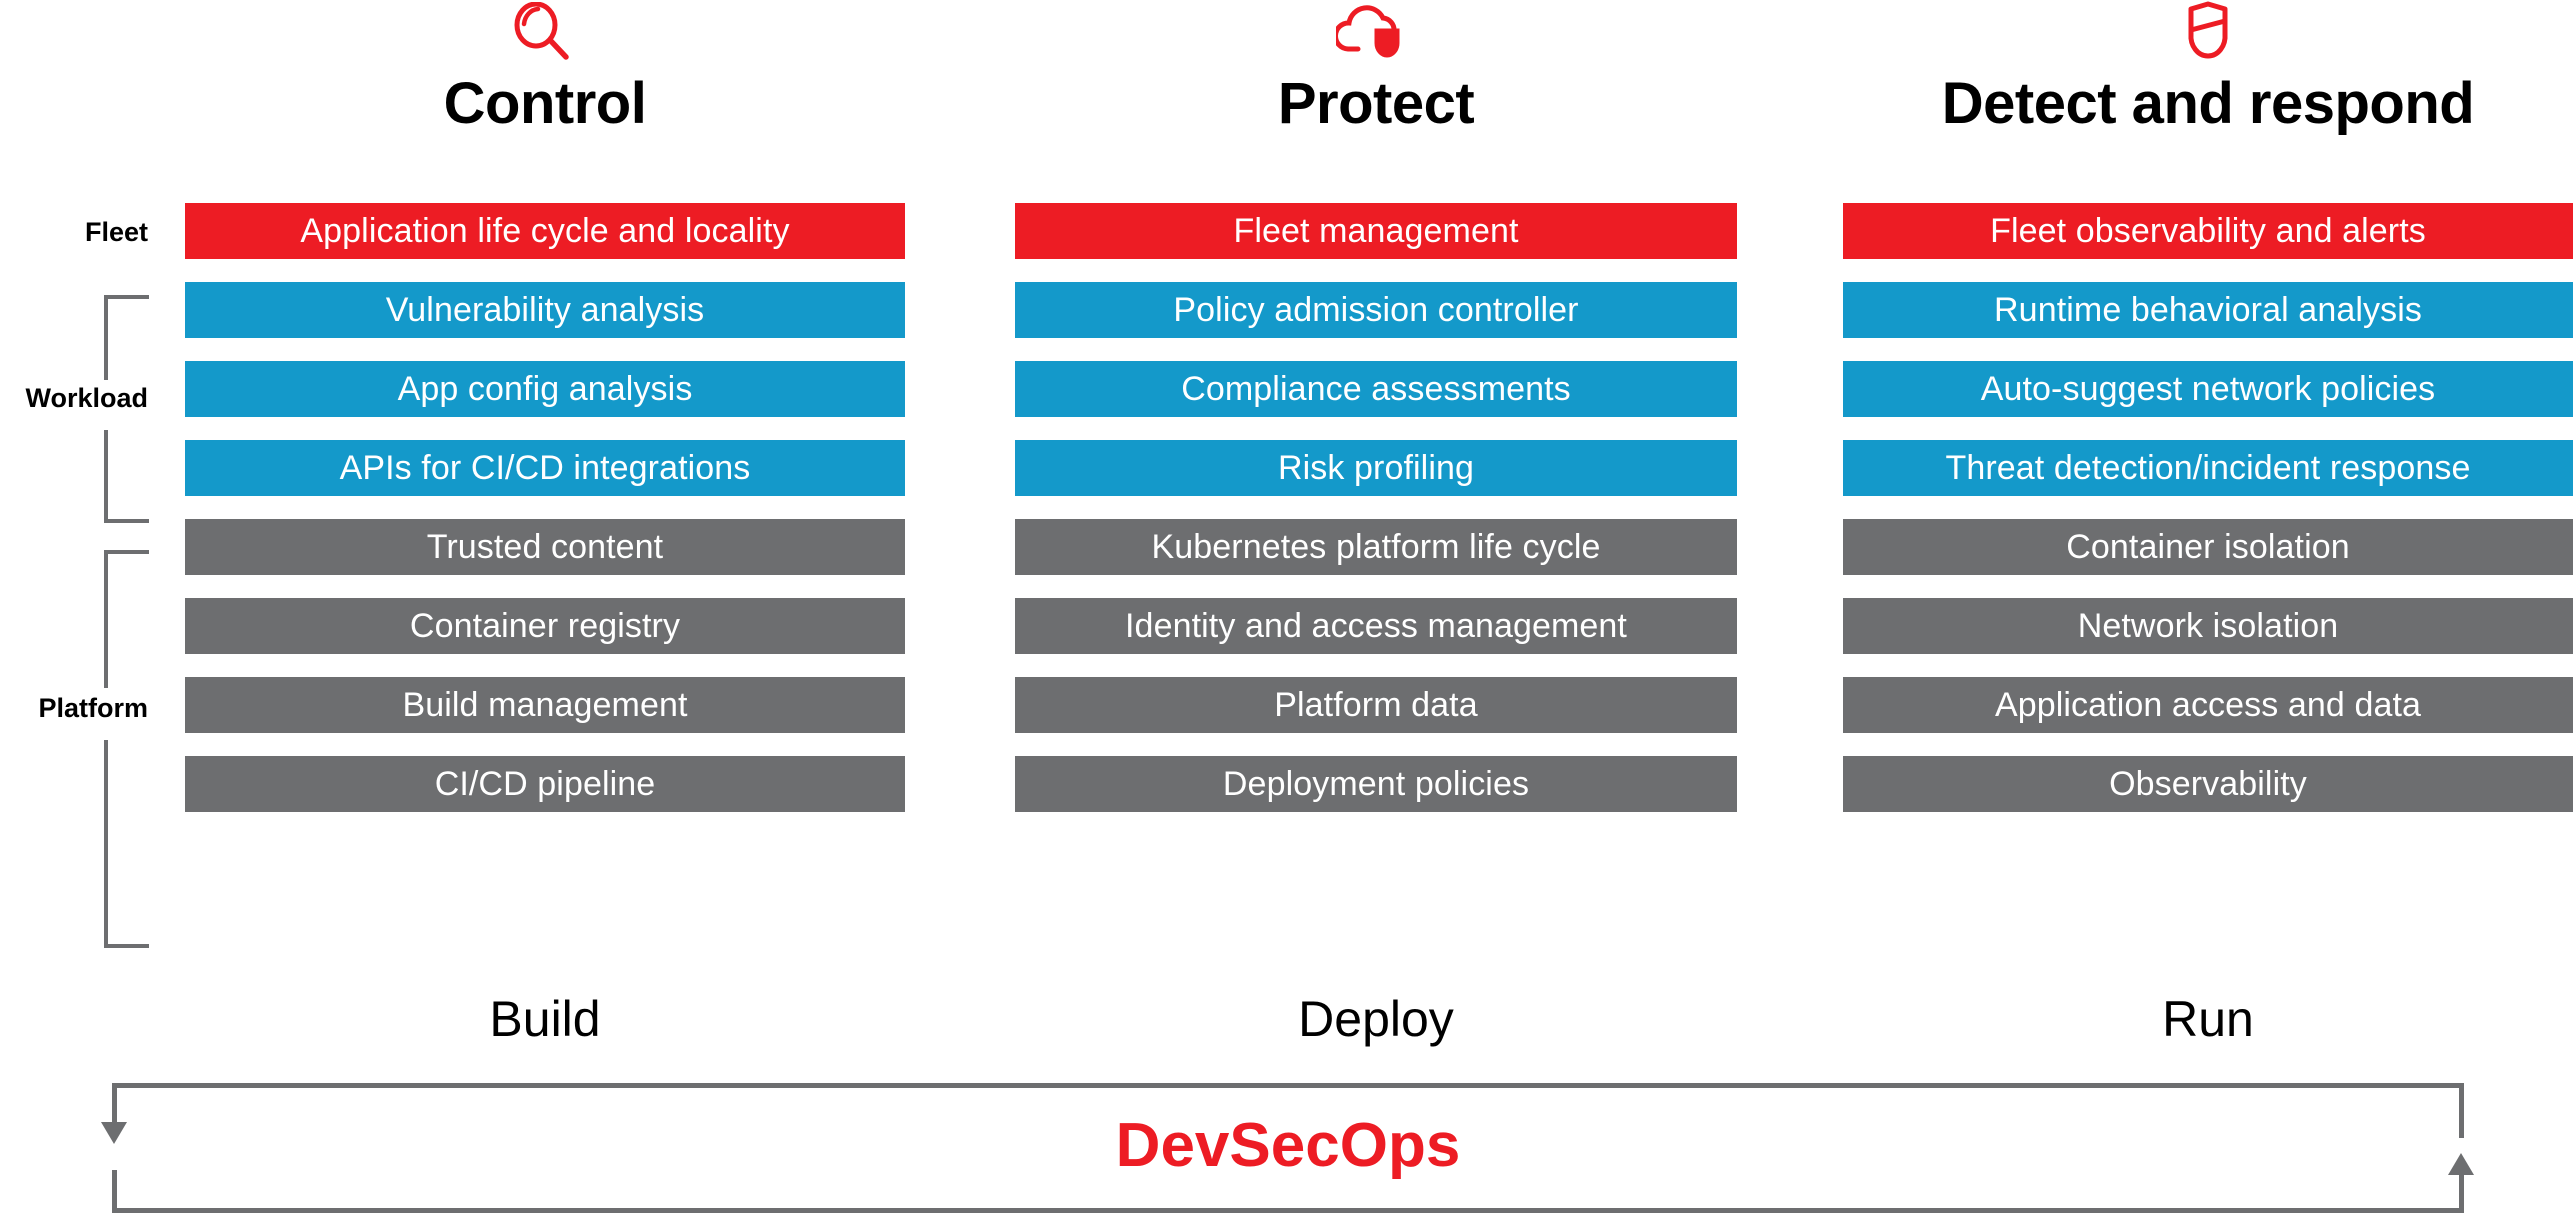 This screenshot has height=1218, width=2573. Describe the element at coordinates (545, 547) in the screenshot. I see `matrix-cell: Trusted content` at that location.